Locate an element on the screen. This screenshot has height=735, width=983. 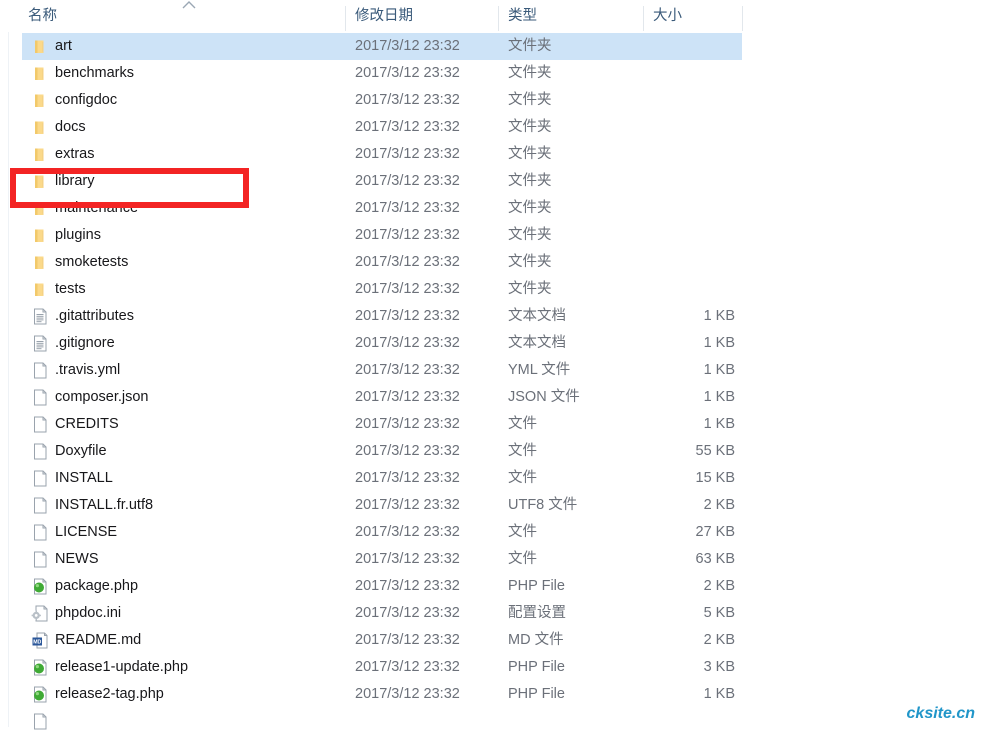
file-list-row: configdoc 2017/3/12 23:32 文件夹 is located at coordinates (491, 100).